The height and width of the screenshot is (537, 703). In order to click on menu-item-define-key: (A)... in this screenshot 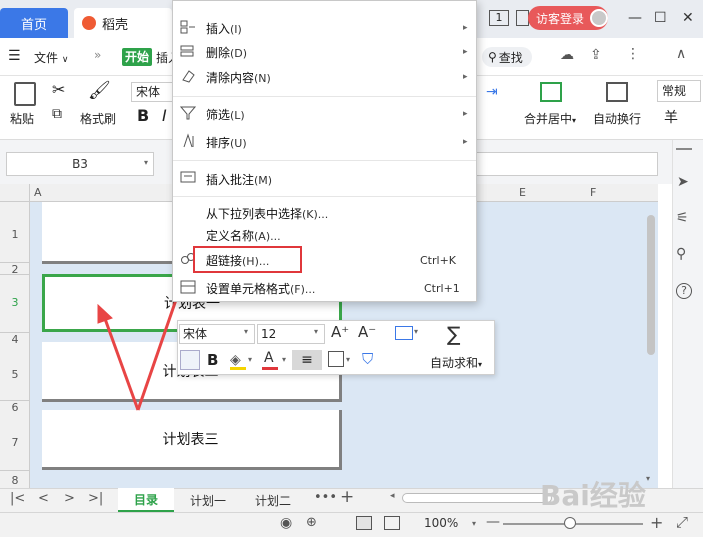, I will do `click(267, 236)`.